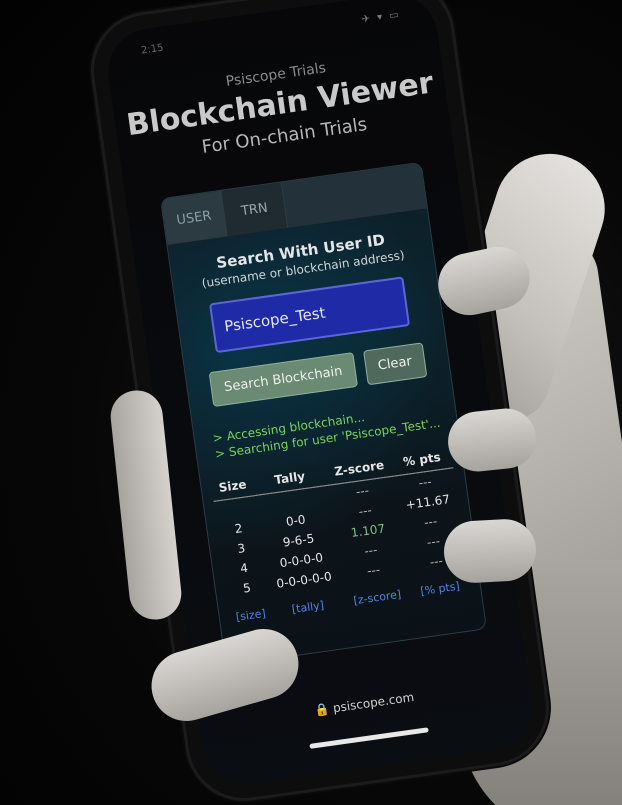 Image resolution: width=622 pixels, height=805 pixels. What do you see at coordinates (394, 364) in the screenshot?
I see `clear-button: Clear` at bounding box center [394, 364].